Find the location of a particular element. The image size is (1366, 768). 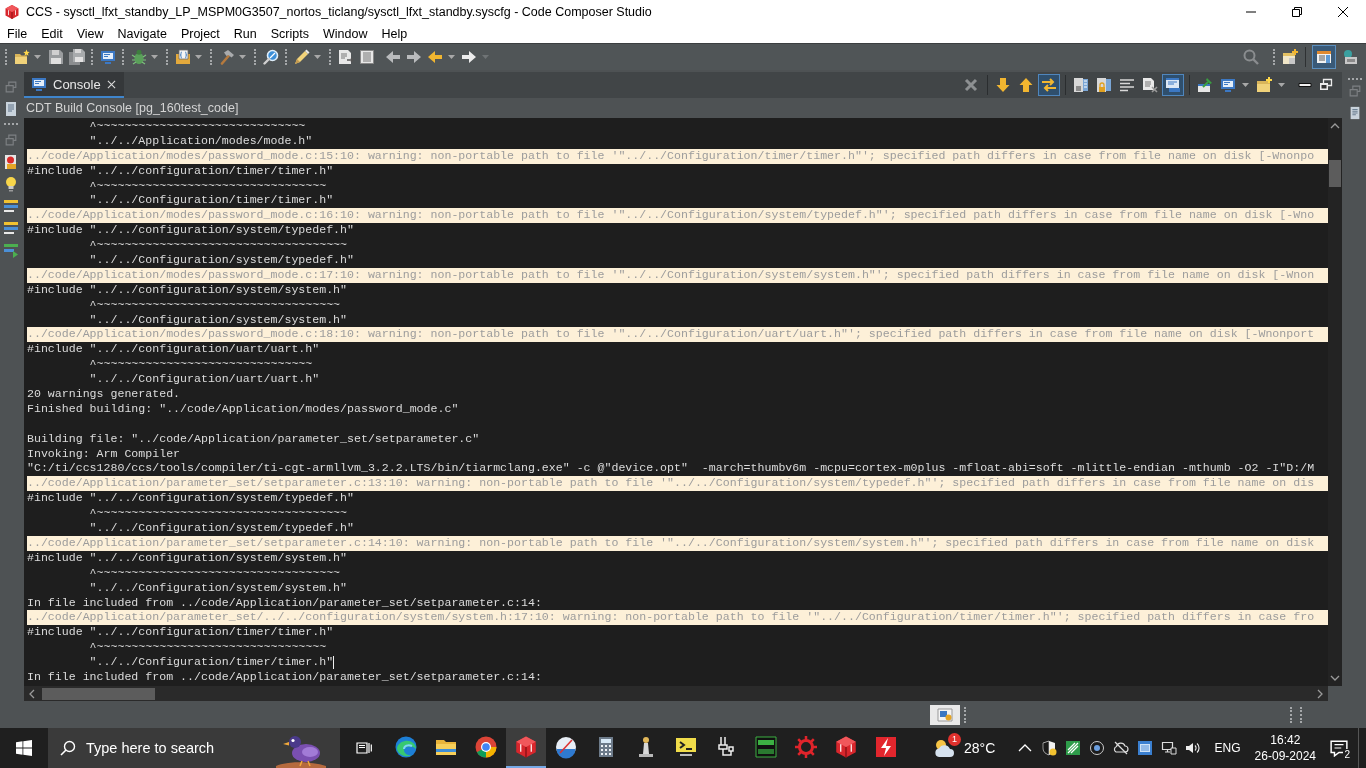

windows-logo-icon is located at coordinates (24, 748).